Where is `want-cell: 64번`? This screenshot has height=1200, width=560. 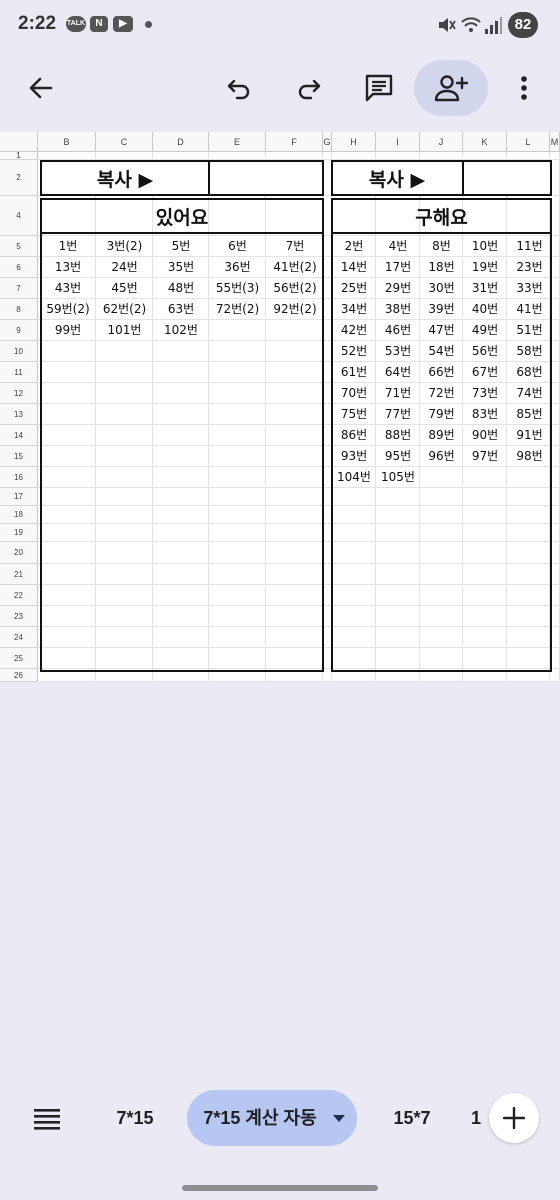 want-cell: 64번 is located at coordinates (398, 372).